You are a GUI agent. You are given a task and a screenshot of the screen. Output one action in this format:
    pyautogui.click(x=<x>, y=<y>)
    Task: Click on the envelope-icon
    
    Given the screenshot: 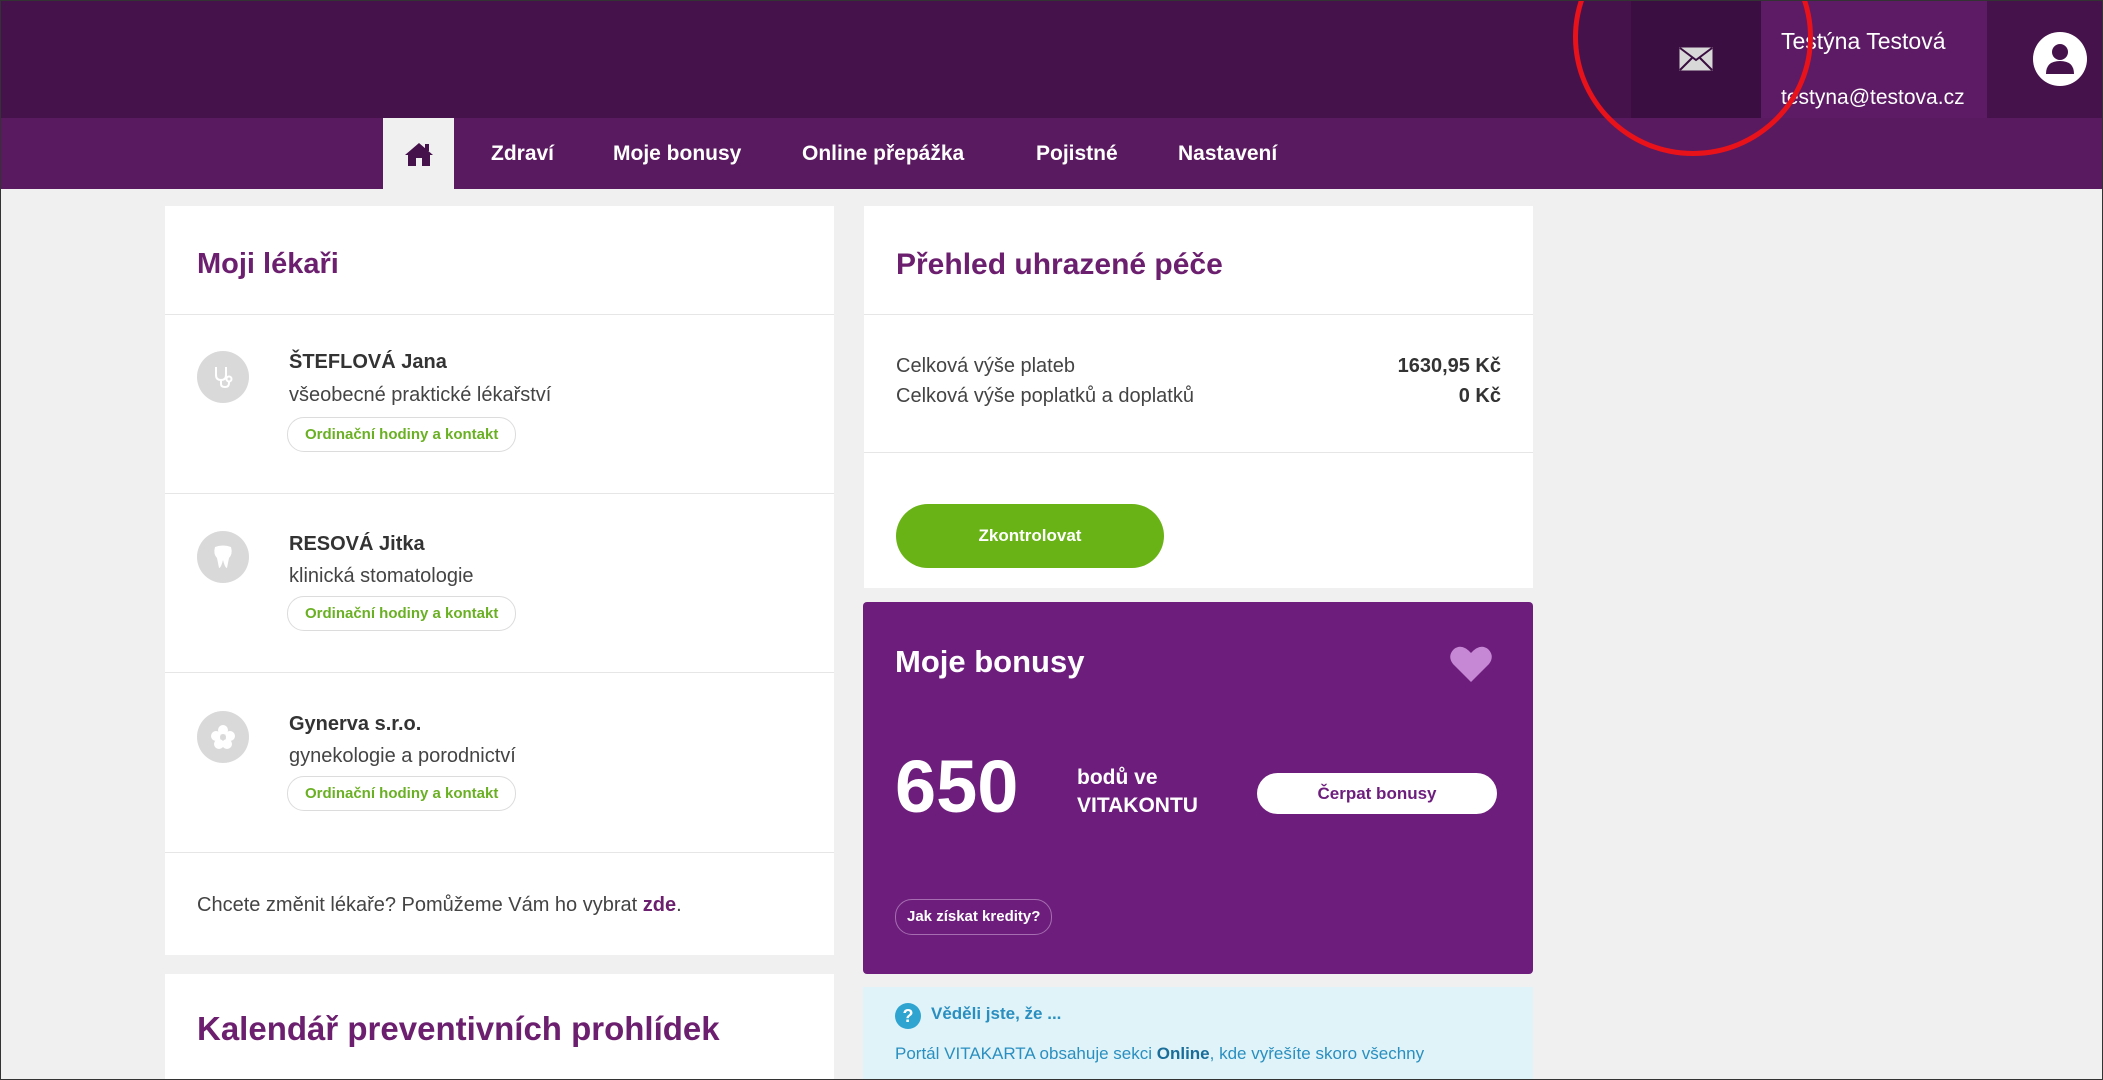 What is the action you would take?
    pyautogui.click(x=1696, y=59)
    